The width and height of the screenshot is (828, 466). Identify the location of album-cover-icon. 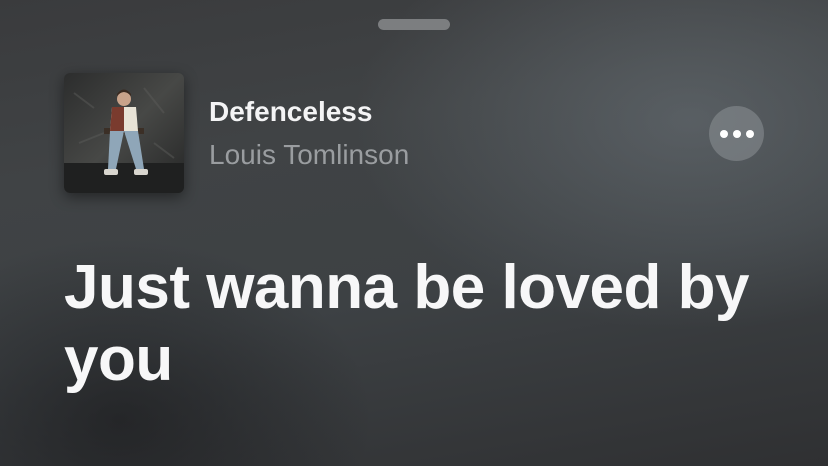
(124, 133).